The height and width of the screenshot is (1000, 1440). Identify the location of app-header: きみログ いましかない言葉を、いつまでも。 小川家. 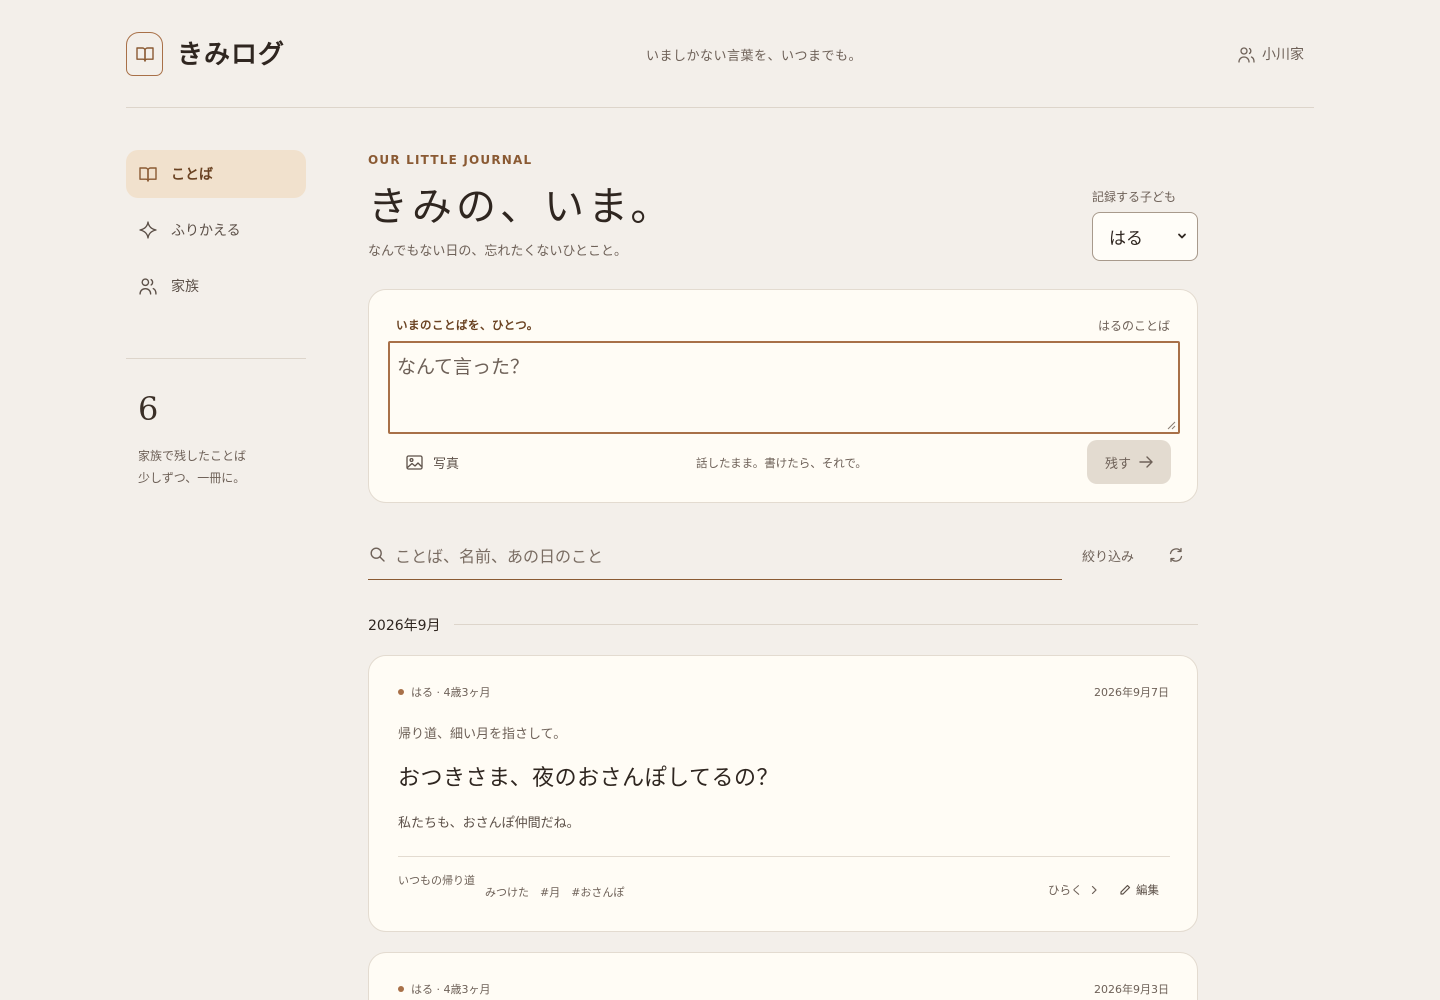
(720, 54).